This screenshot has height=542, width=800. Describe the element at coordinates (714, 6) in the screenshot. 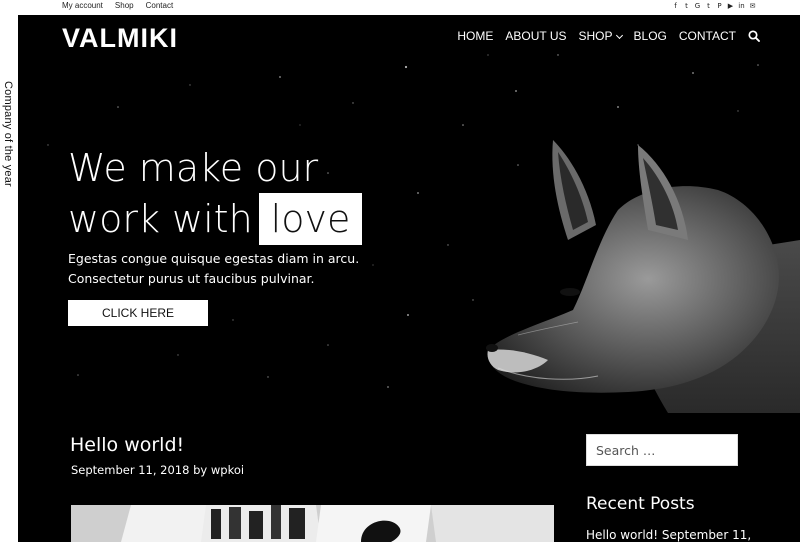

I see `social-icons: f t G t P ▶ in ✉` at that location.